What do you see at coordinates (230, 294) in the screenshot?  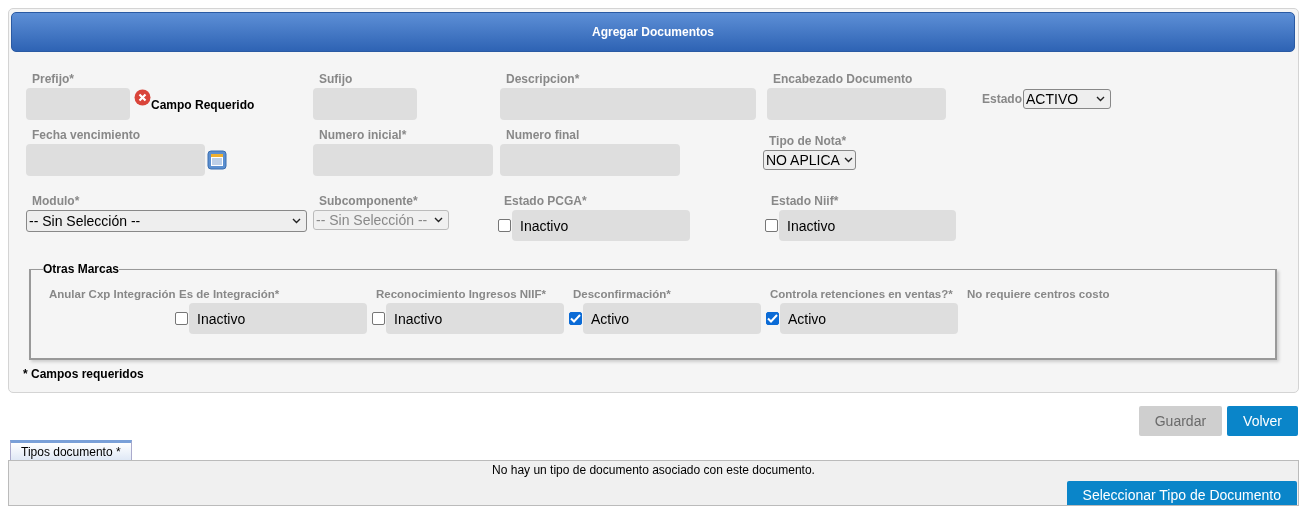 I see `field-label: Es de Integración*` at bounding box center [230, 294].